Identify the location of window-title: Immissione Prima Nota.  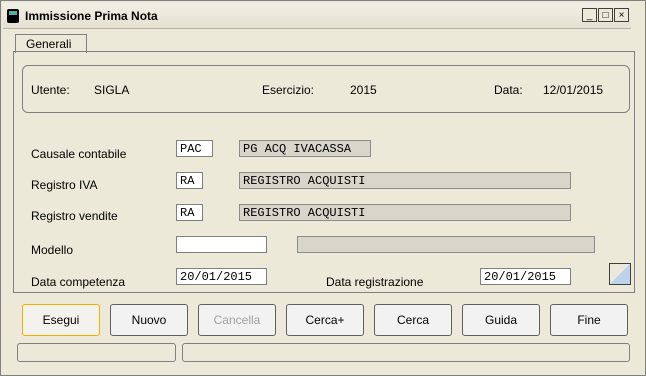
(91, 16).